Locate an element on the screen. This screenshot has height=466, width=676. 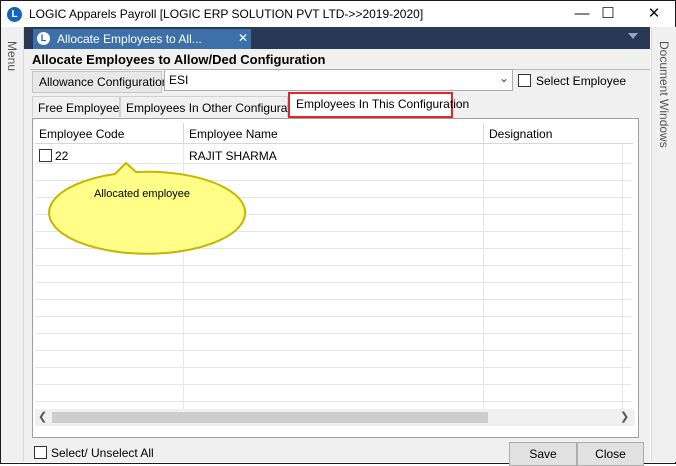
callout-bubble is located at coordinates (147, 208).